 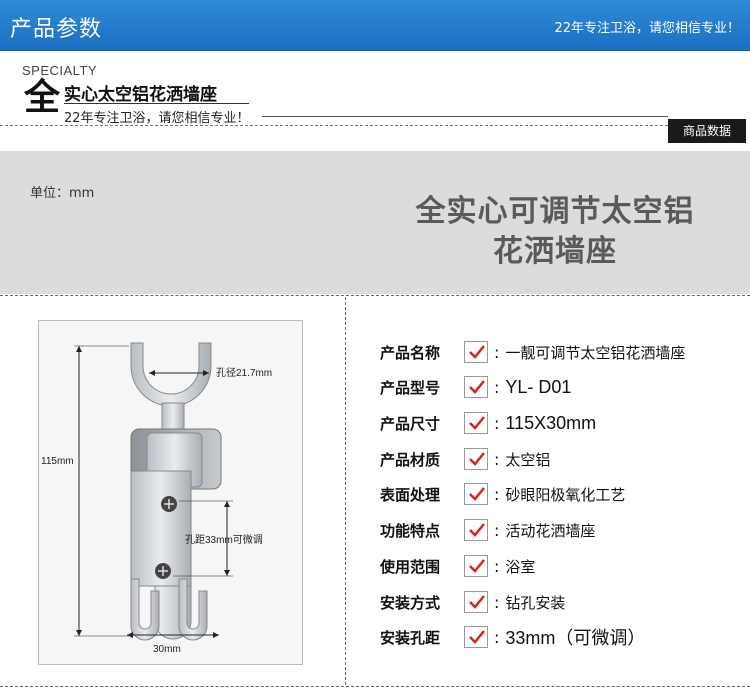 I want to click on spec-label: 产品型号, so click(x=410, y=387).